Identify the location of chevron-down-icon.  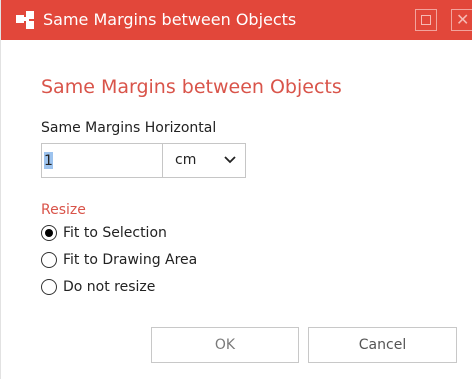
(230, 160).